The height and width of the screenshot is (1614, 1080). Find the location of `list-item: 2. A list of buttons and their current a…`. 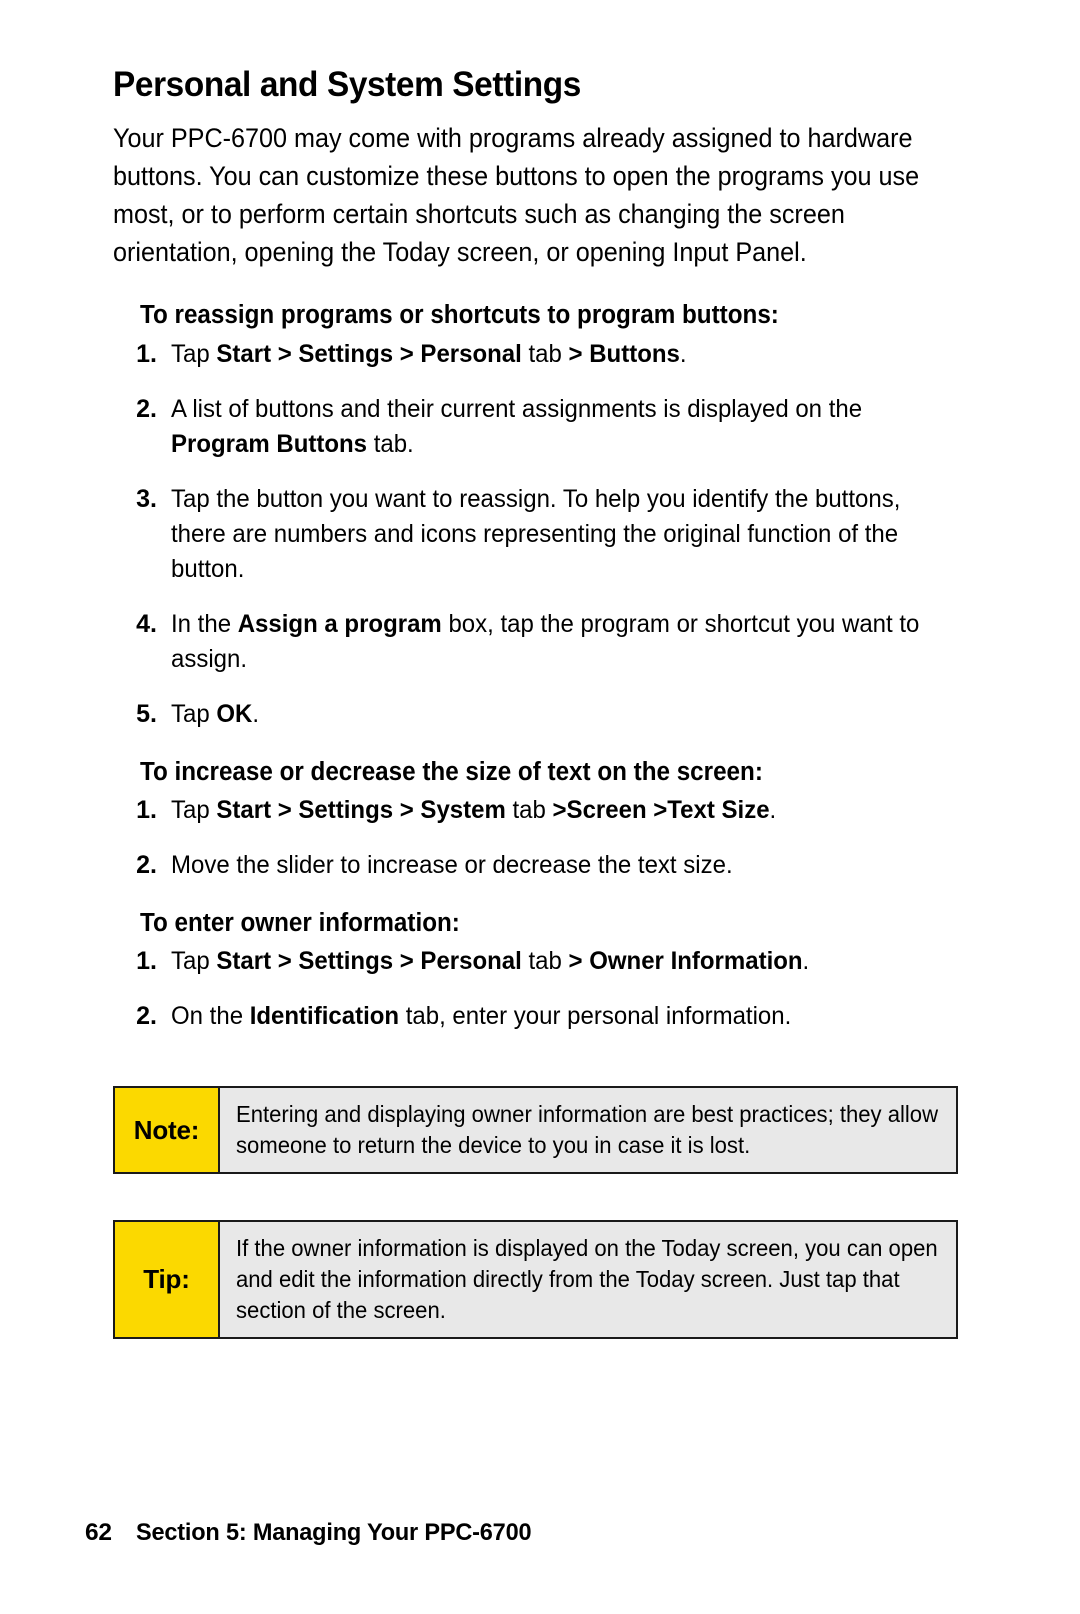

list-item: 2. A list of buttons and their current a… is located at coordinates (535, 427).